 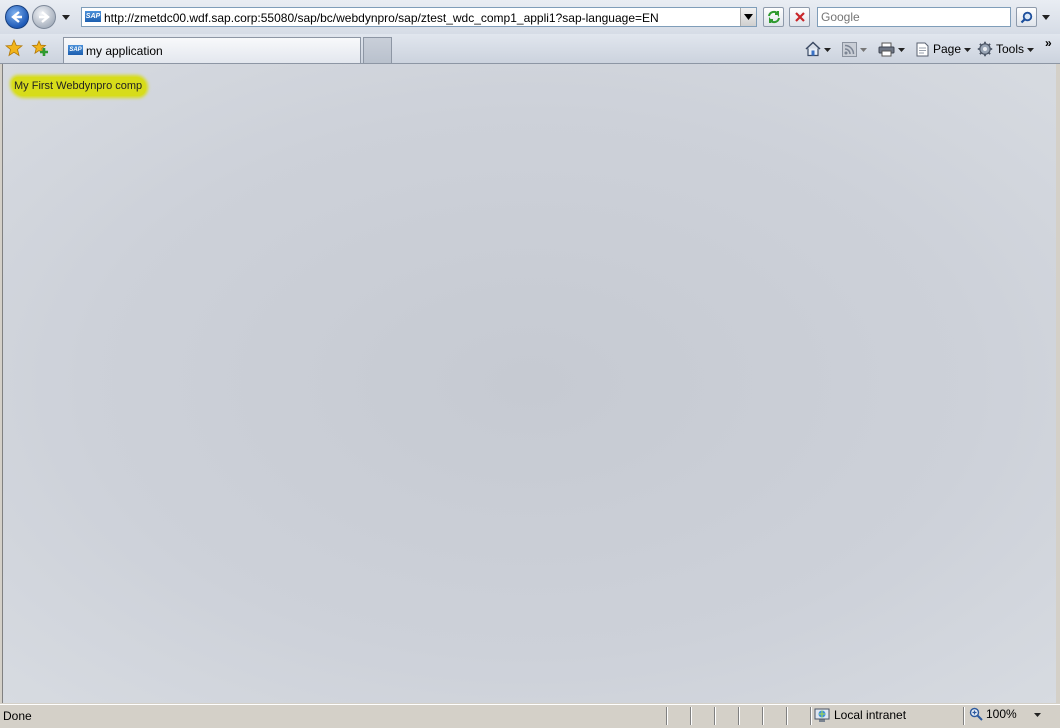 I want to click on window-edge, so click(x=1058, y=383).